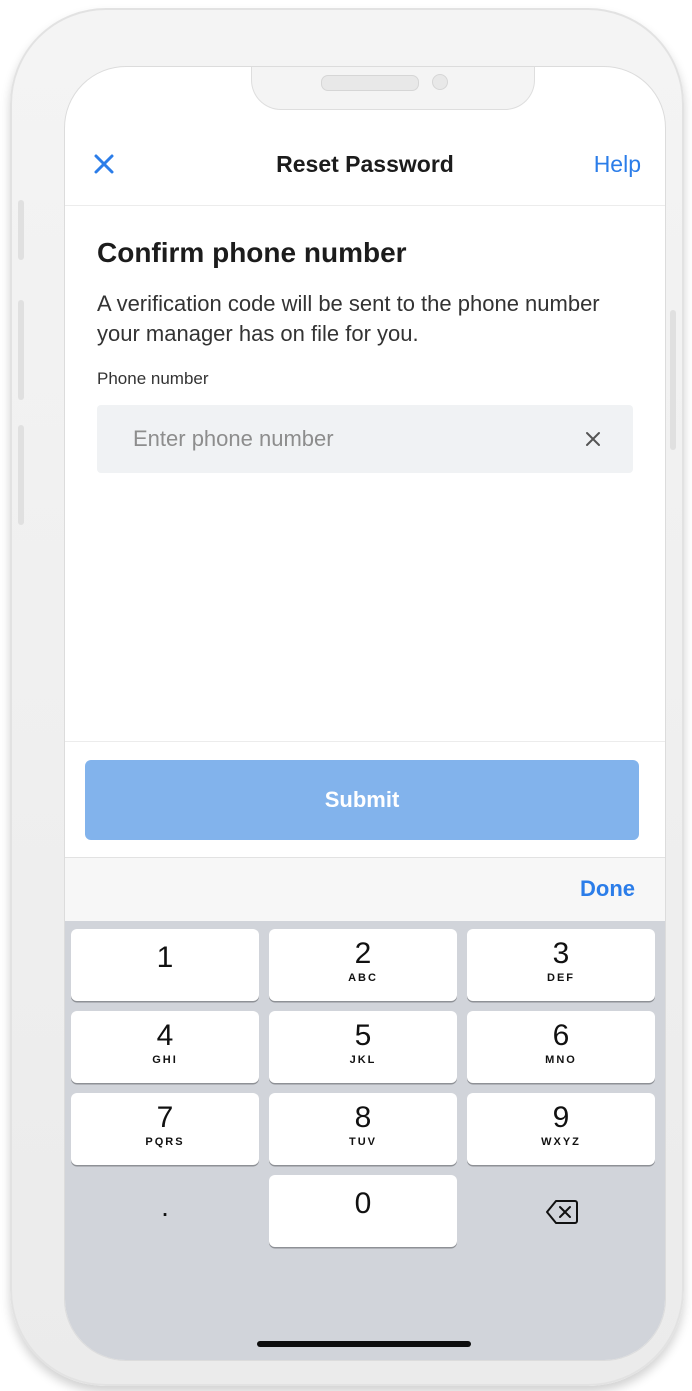 The image size is (692, 1391). Describe the element at coordinates (21, 475) in the screenshot. I see `volume-down-button` at that location.